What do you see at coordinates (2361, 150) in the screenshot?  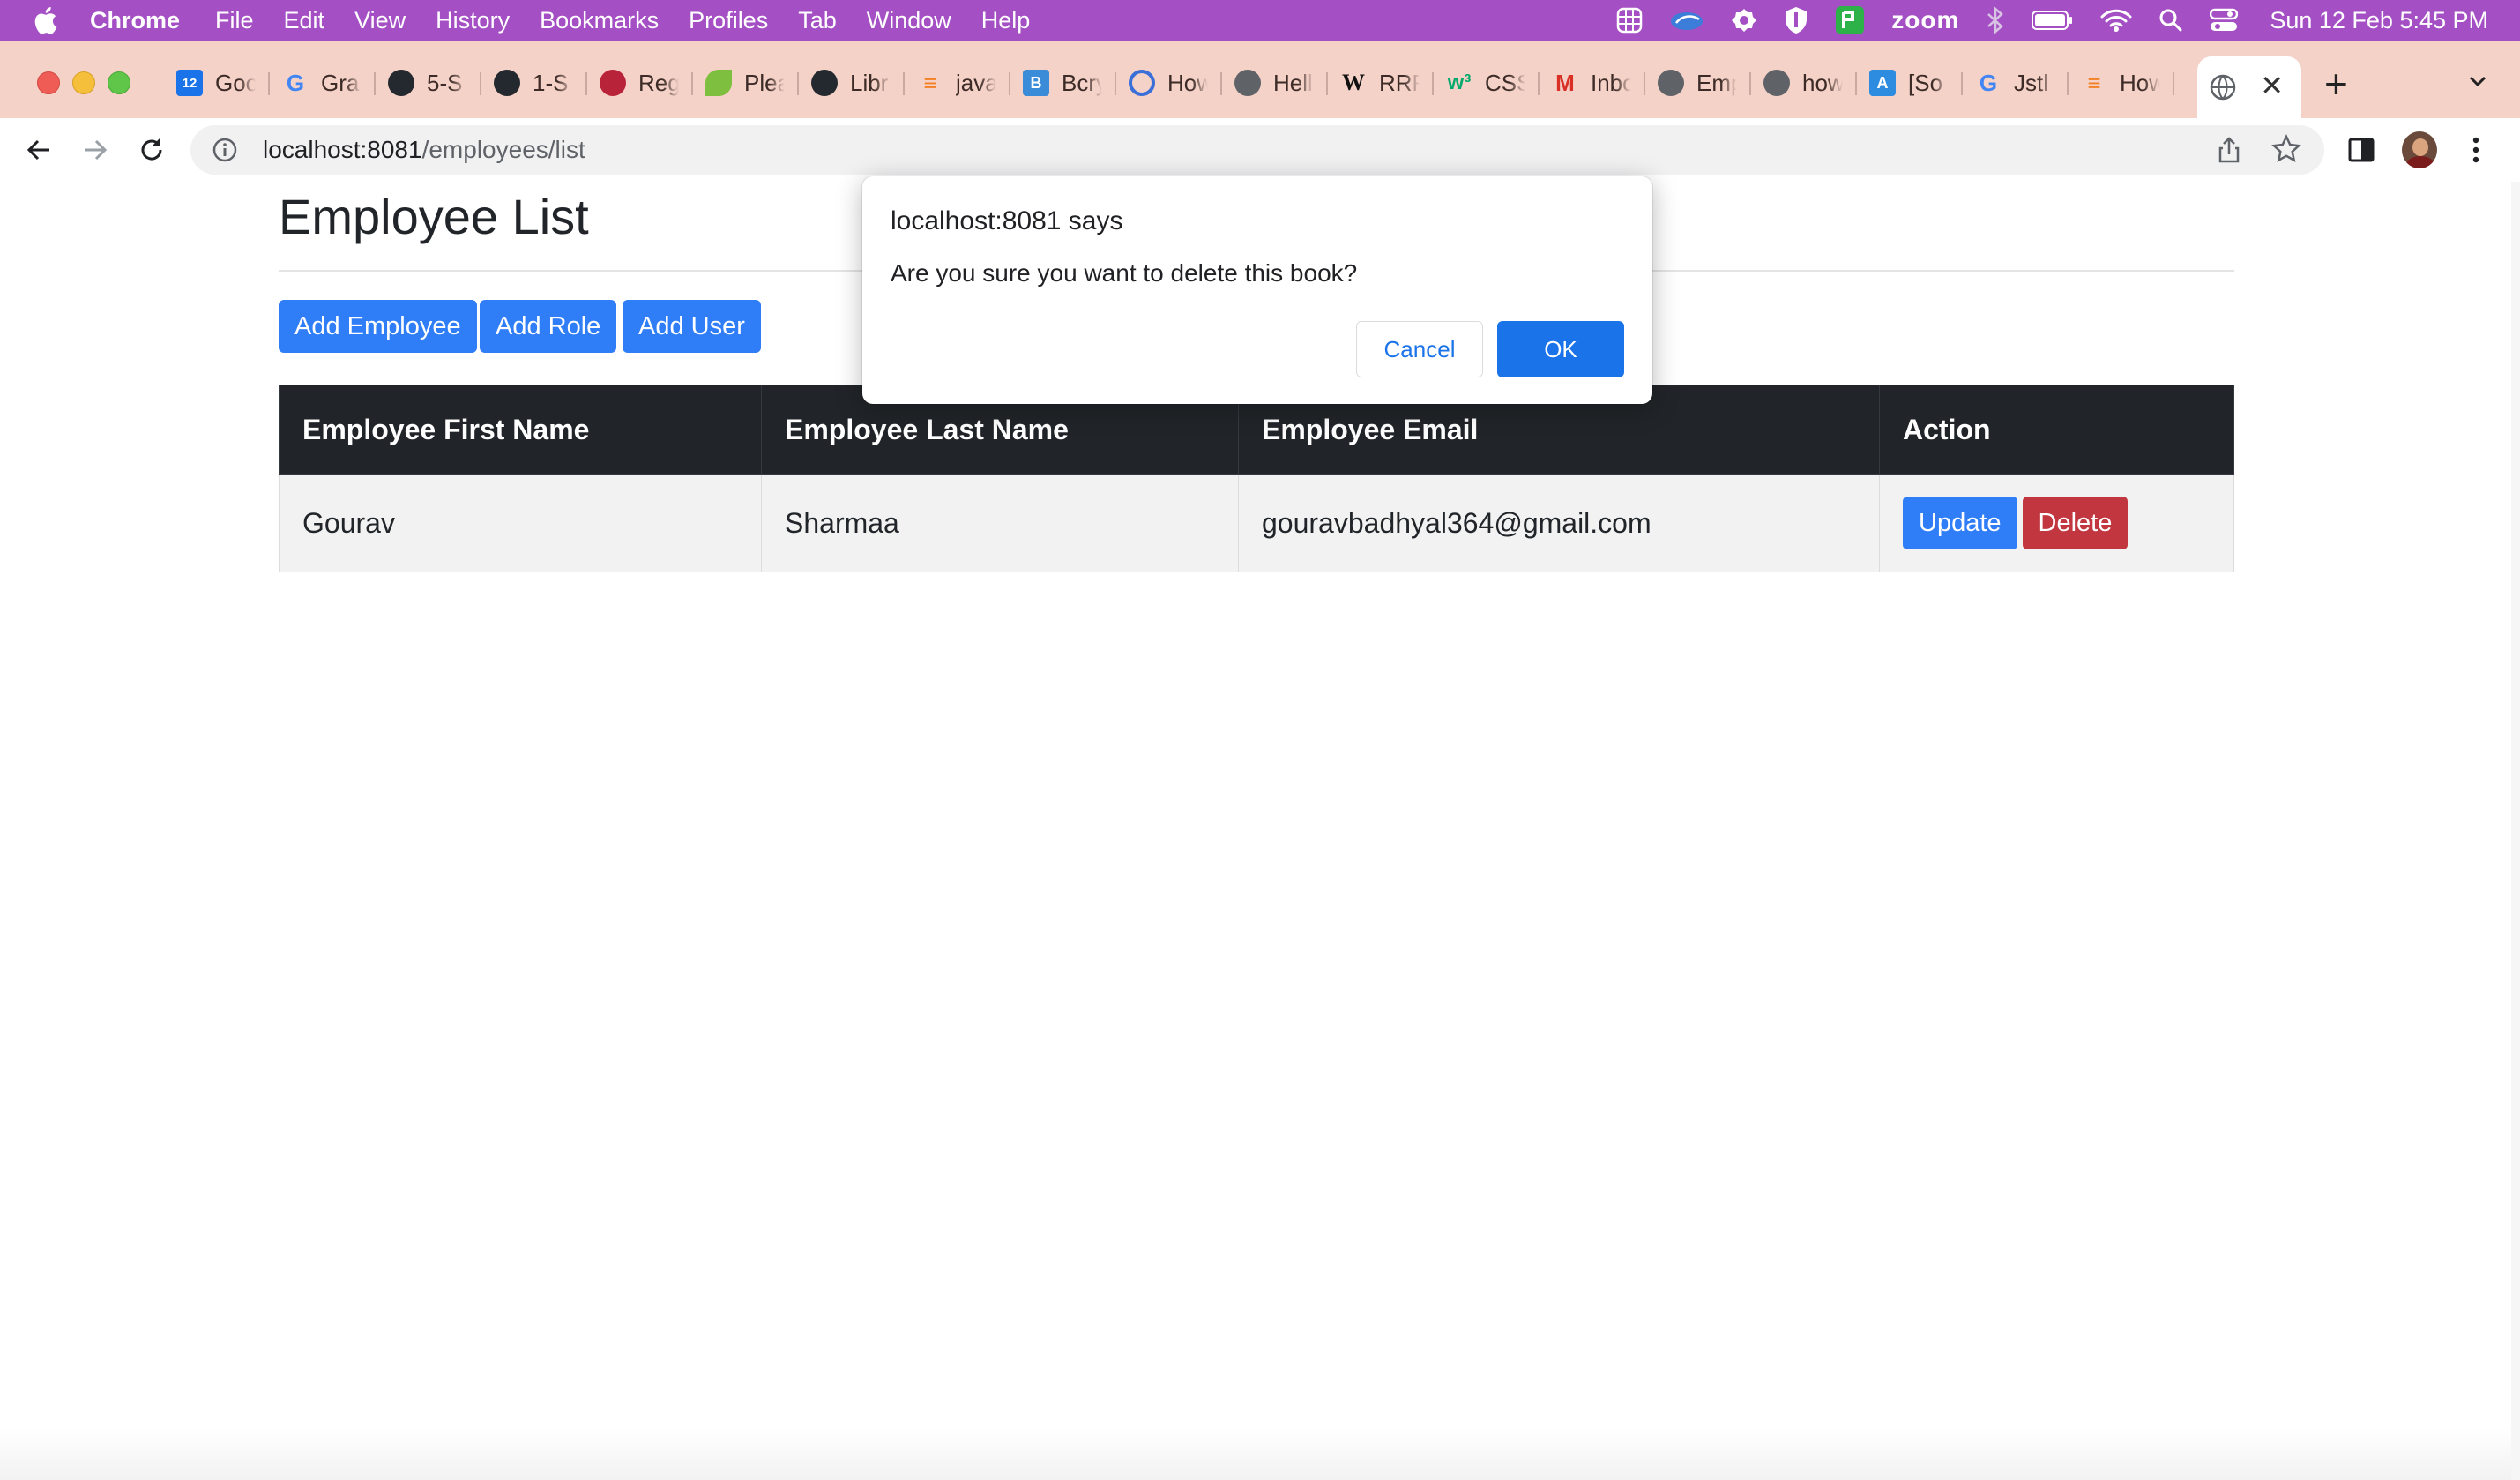 I see `side-panel-button` at bounding box center [2361, 150].